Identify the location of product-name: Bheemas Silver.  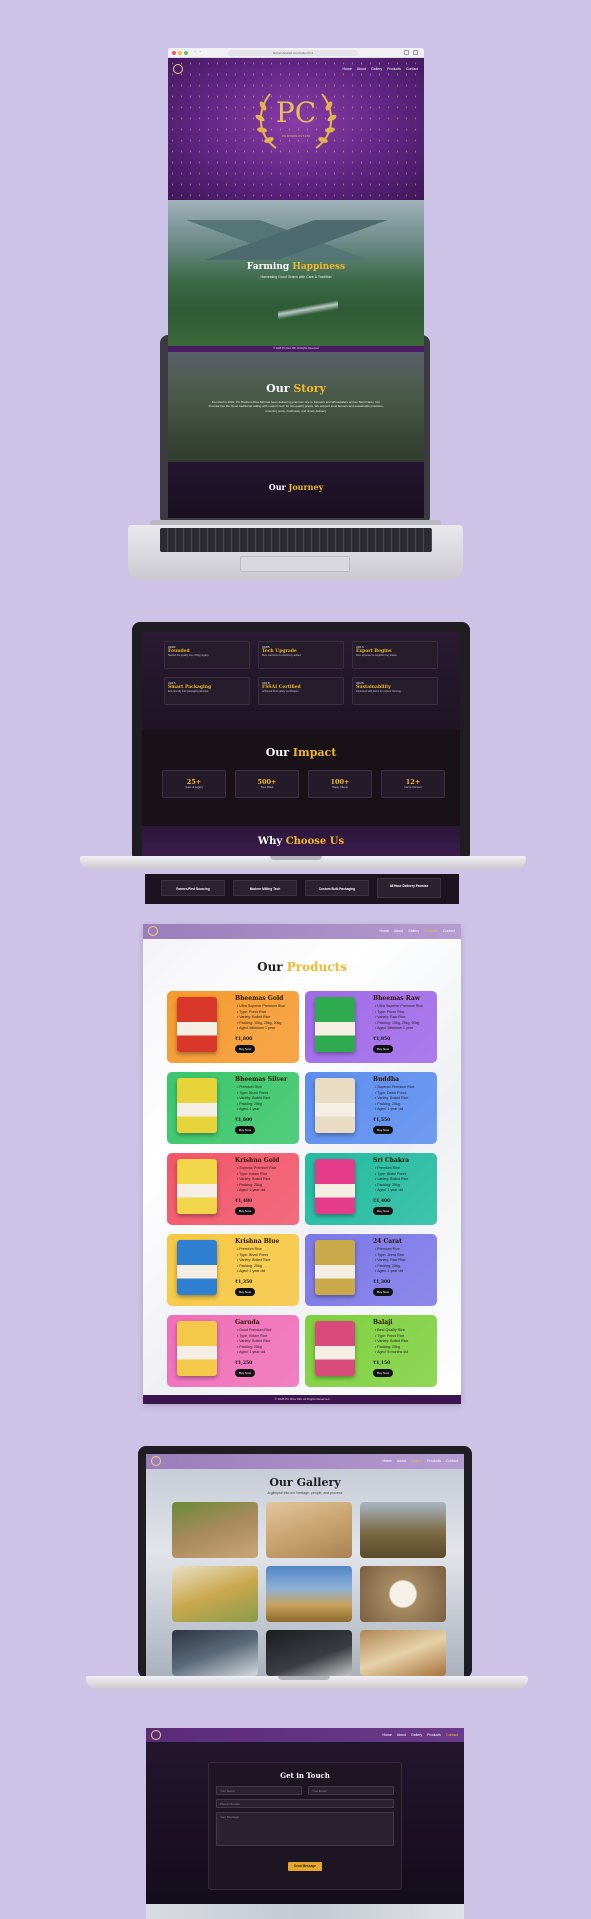
(261, 1079).